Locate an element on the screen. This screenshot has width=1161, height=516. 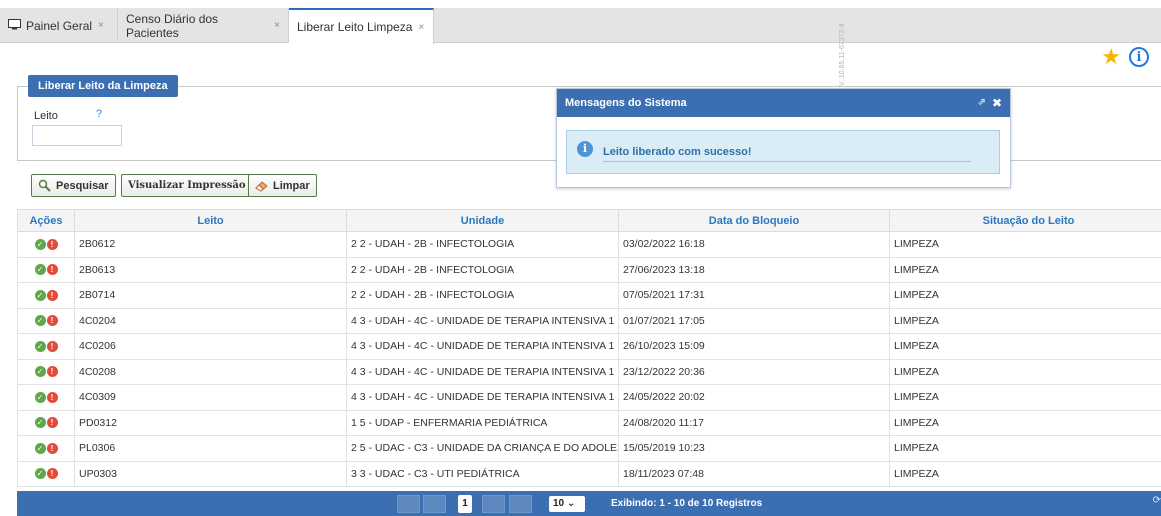
page-size-value: 10 is located at coordinates (559, 503).